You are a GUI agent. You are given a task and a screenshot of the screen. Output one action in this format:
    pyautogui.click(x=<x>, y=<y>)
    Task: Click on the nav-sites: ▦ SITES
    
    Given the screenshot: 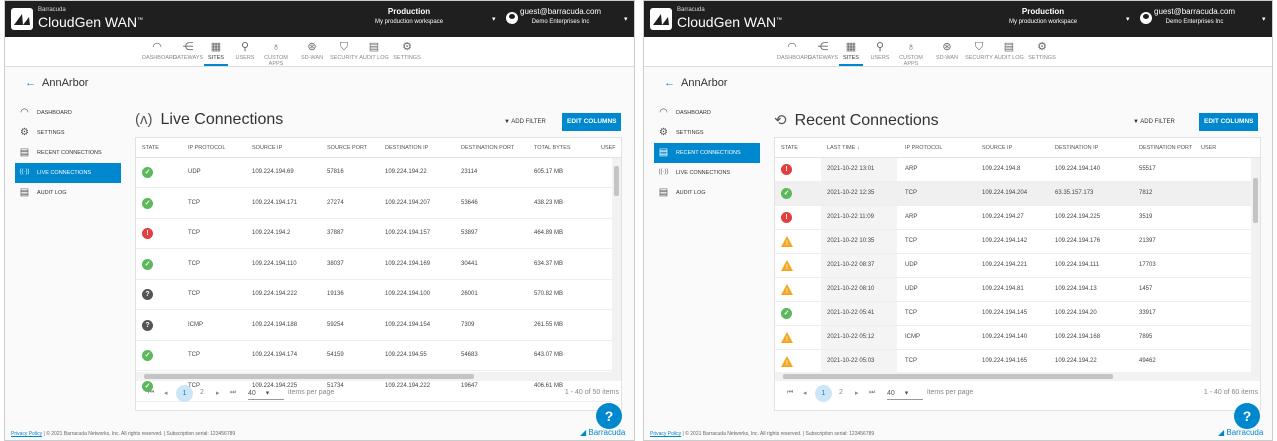 What is the action you would take?
    pyautogui.click(x=851, y=53)
    